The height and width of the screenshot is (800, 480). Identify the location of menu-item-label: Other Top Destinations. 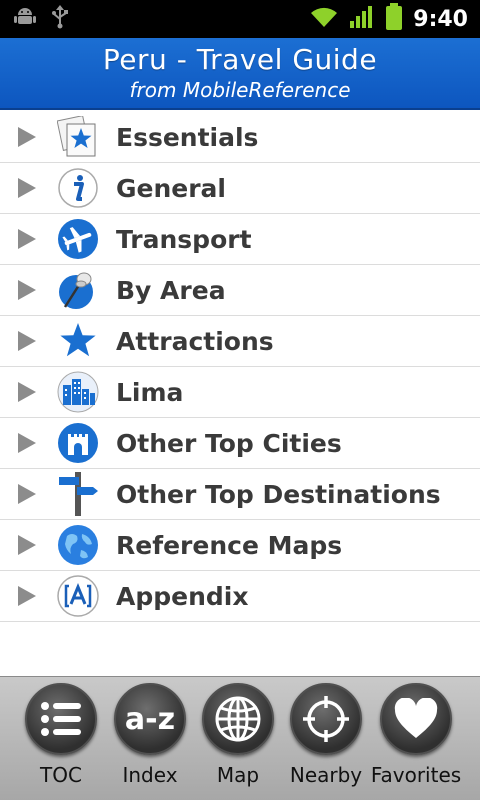
(278, 494).